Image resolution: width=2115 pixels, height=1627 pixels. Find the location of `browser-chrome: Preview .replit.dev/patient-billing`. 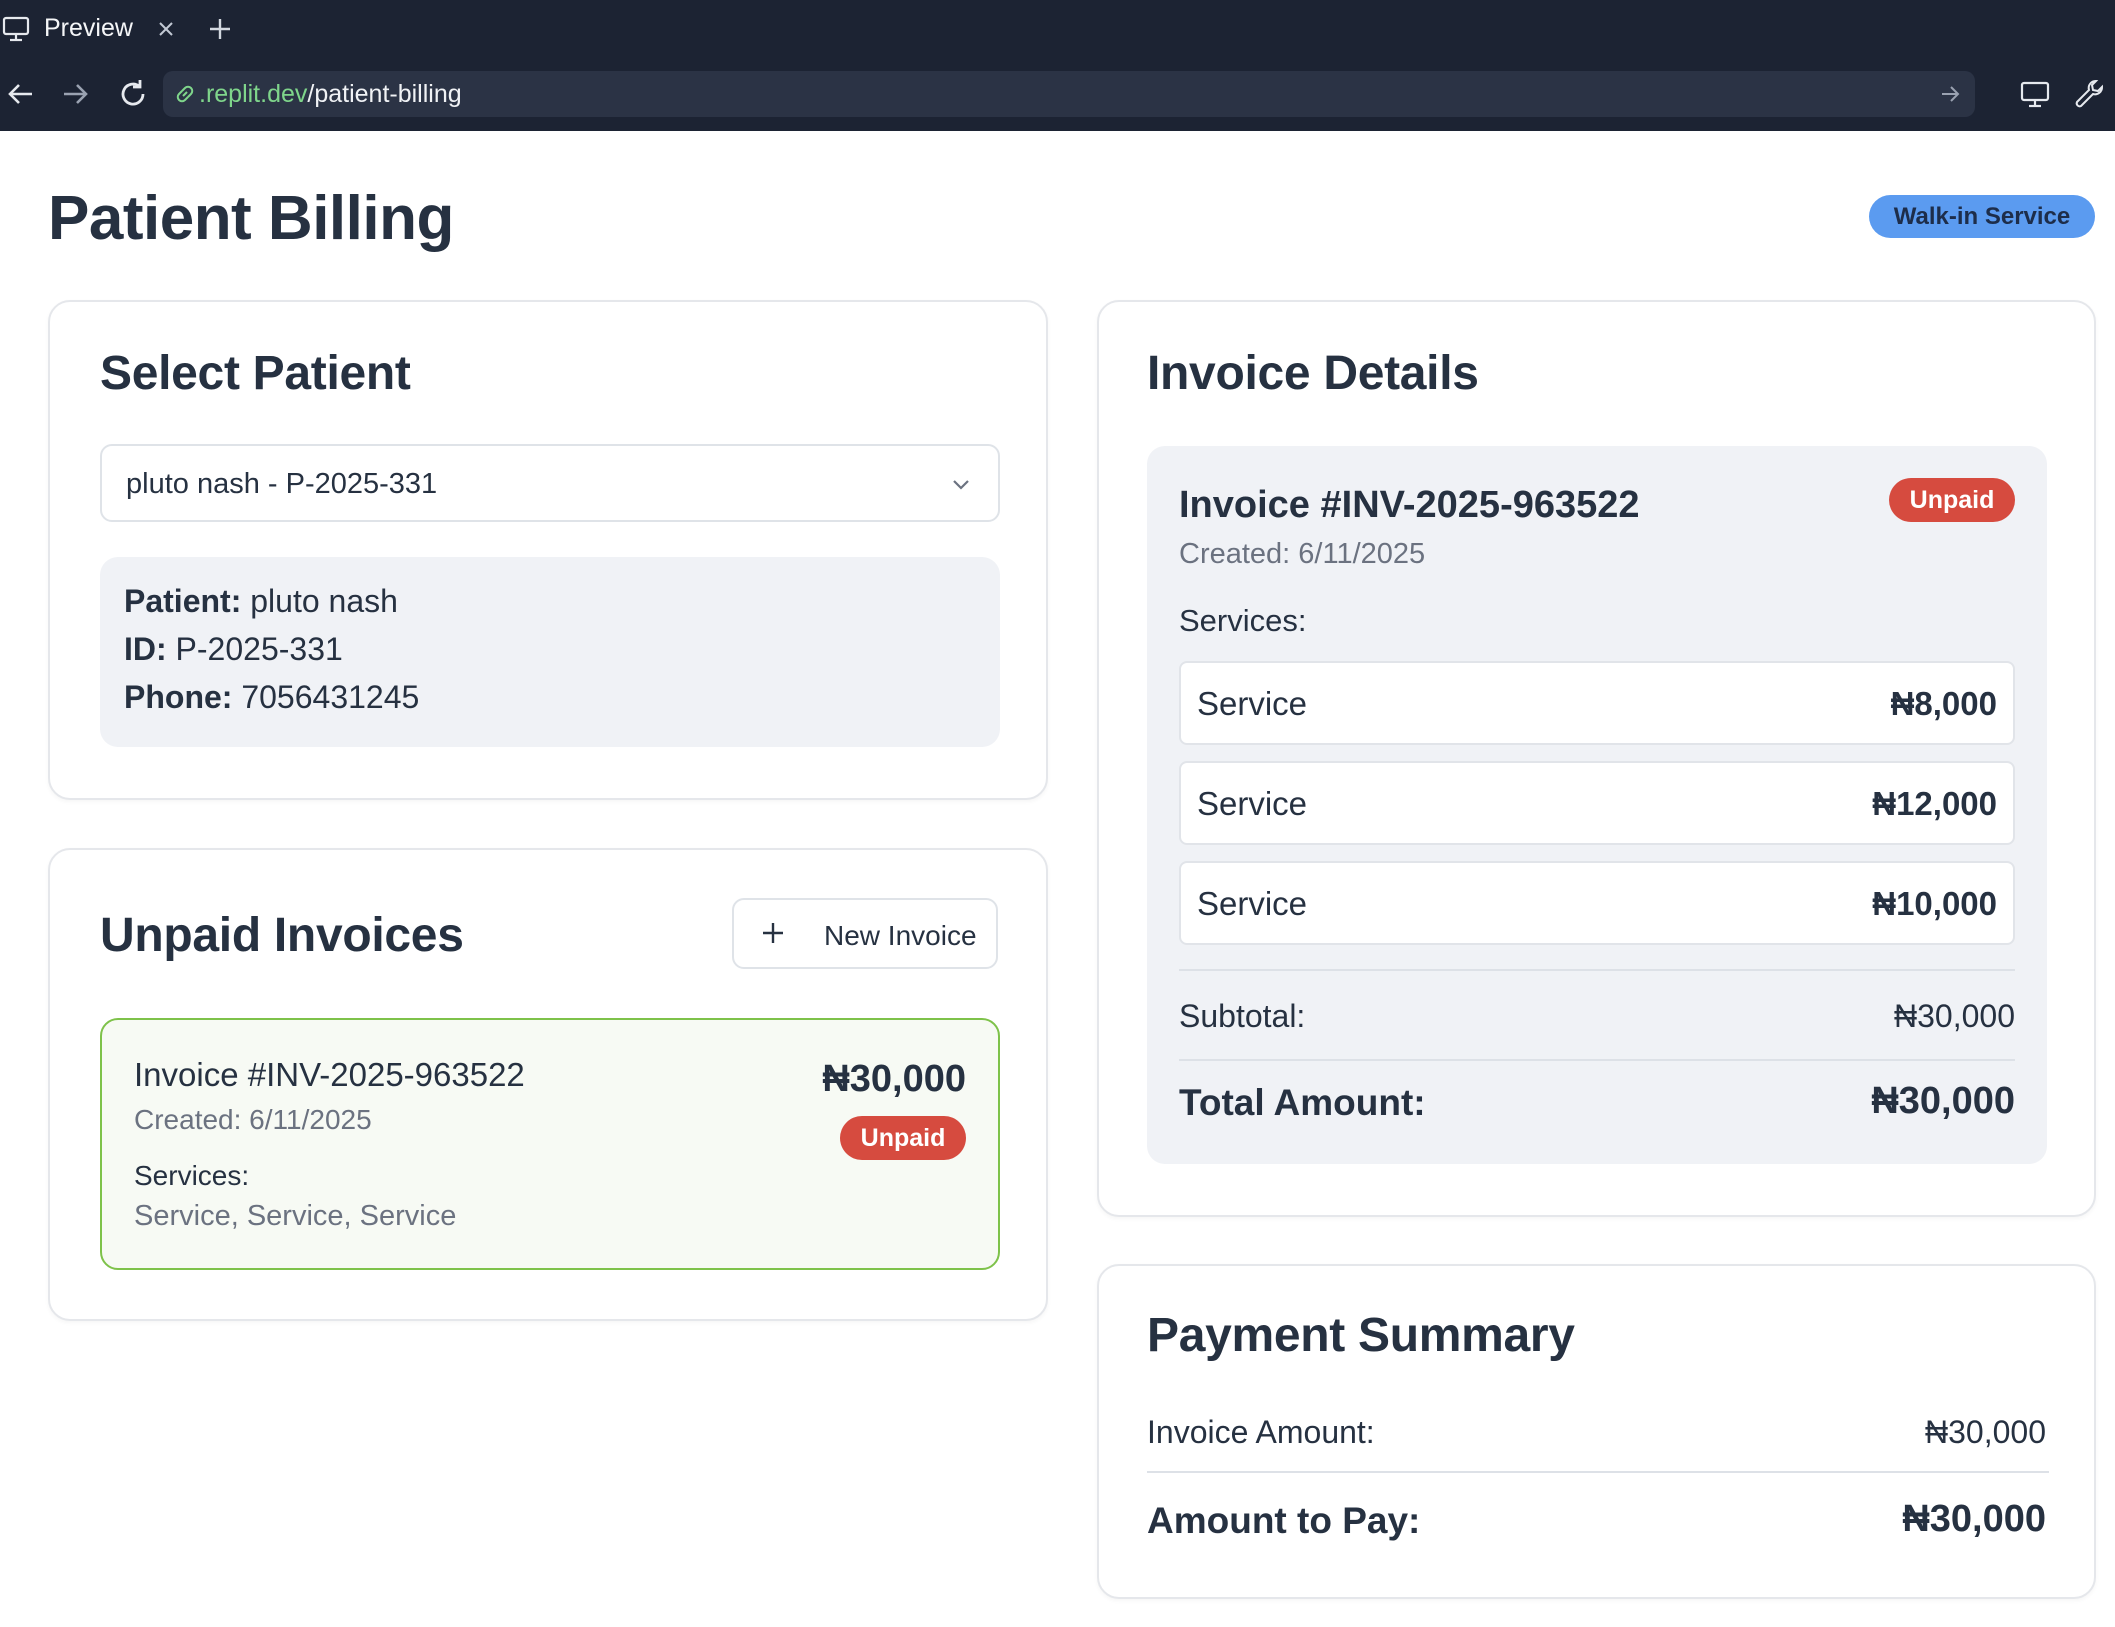

browser-chrome: Preview .replit.dev/patient-billing is located at coordinates (1057, 65).